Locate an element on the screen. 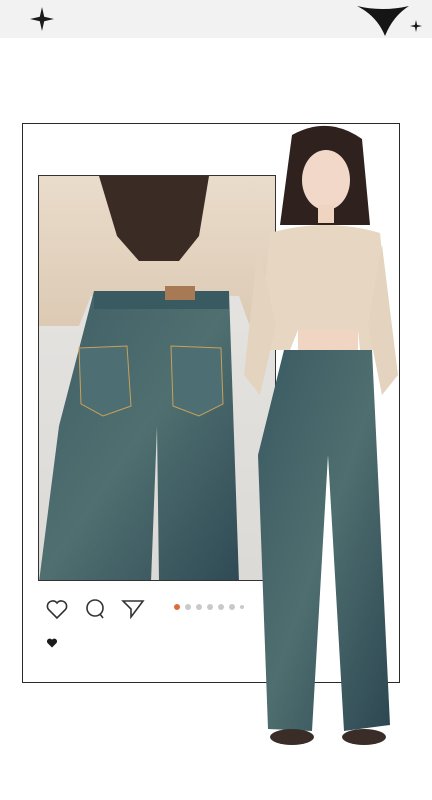  carousel-indicator is located at coordinates (211, 607).